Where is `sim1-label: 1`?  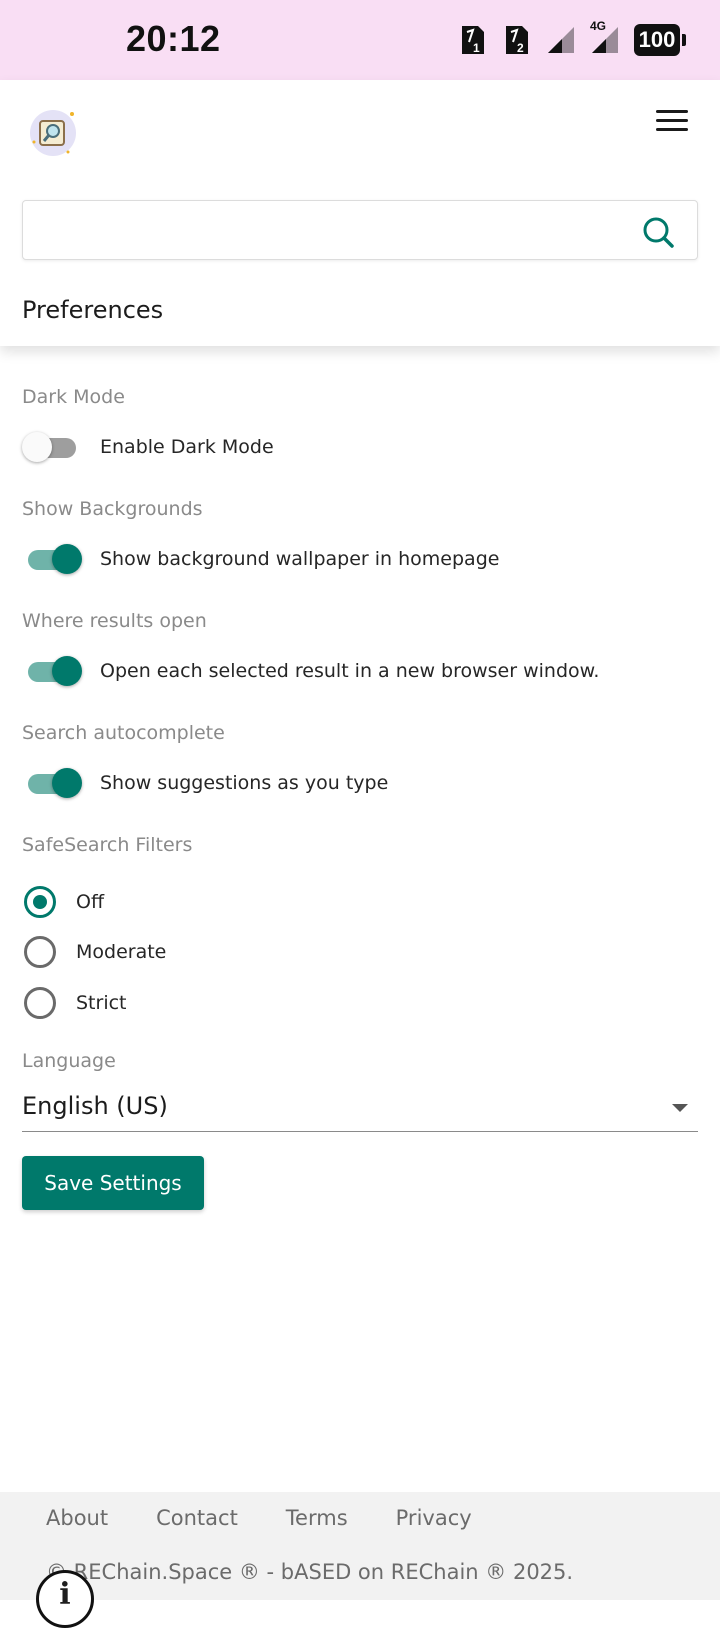 sim1-label: 1 is located at coordinates (476, 48).